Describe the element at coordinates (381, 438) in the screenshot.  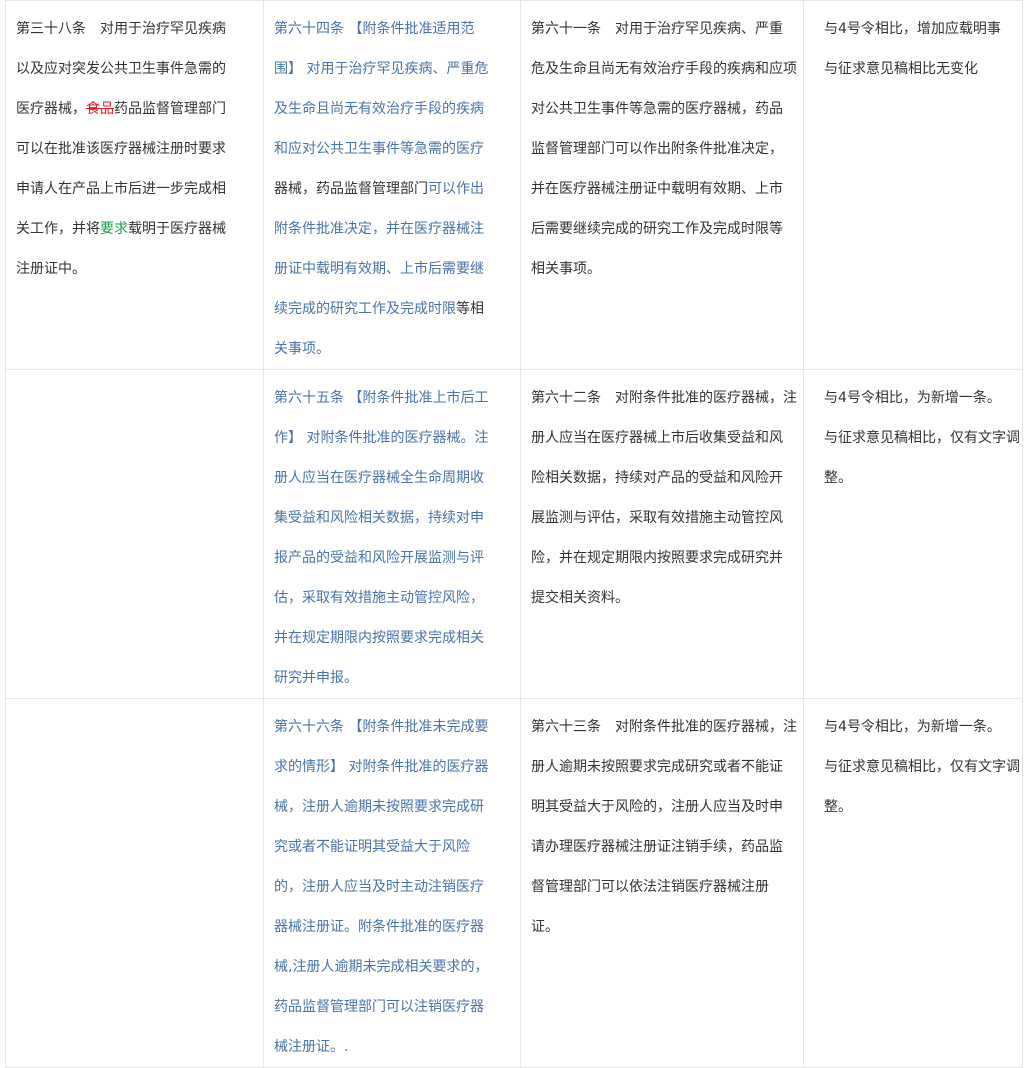
I see `text-line: 作】 对附条件批准的医疗器械。注` at that location.